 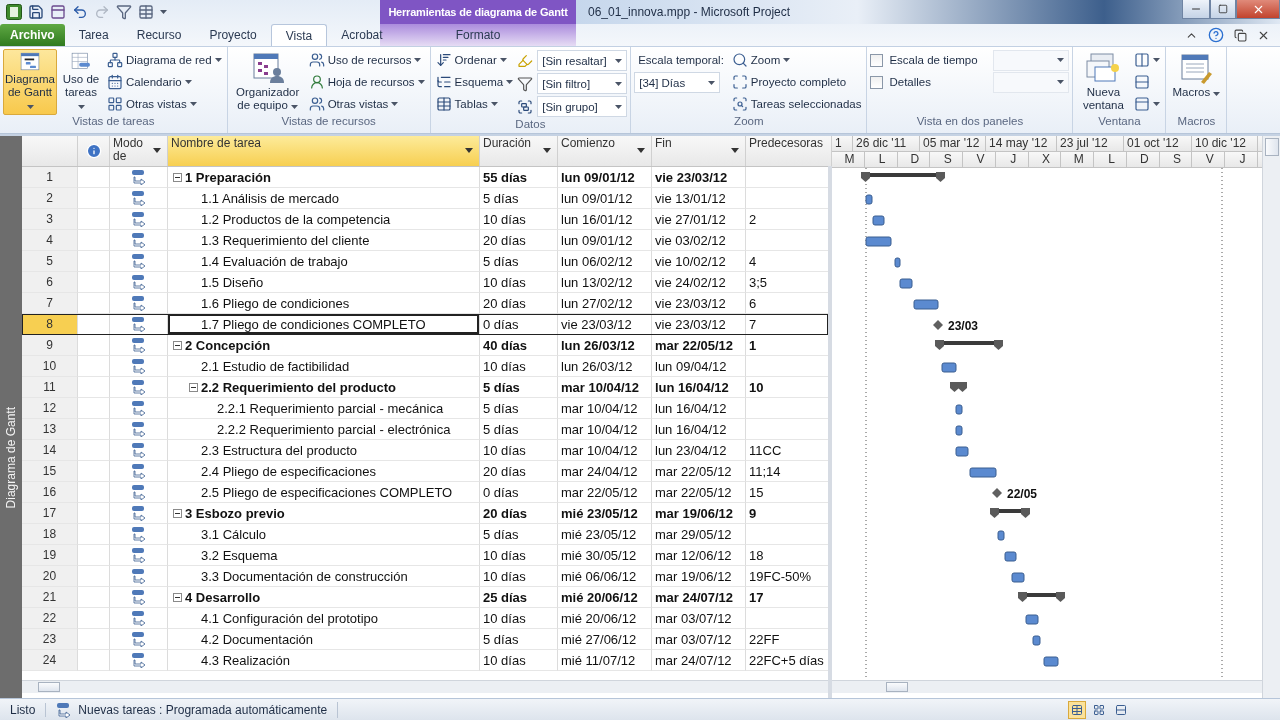 What do you see at coordinates (235, 513) in the screenshot?
I see `task-name: 3 Esbozo previo` at bounding box center [235, 513].